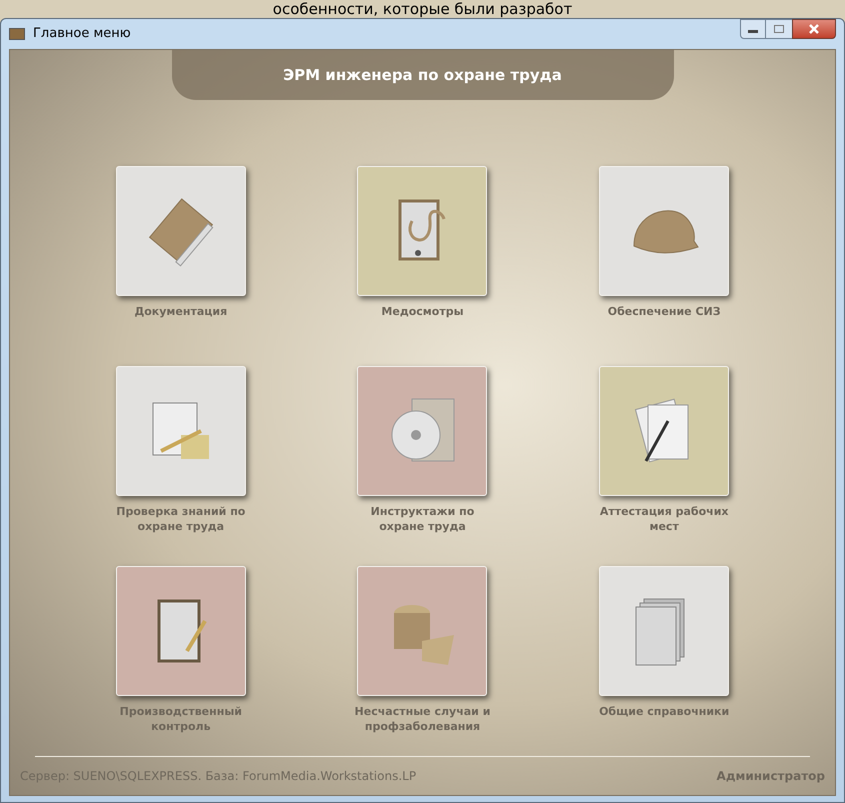 The image size is (845, 803). I want to click on tile-label: Инструктажи по охране труда, so click(423, 519).